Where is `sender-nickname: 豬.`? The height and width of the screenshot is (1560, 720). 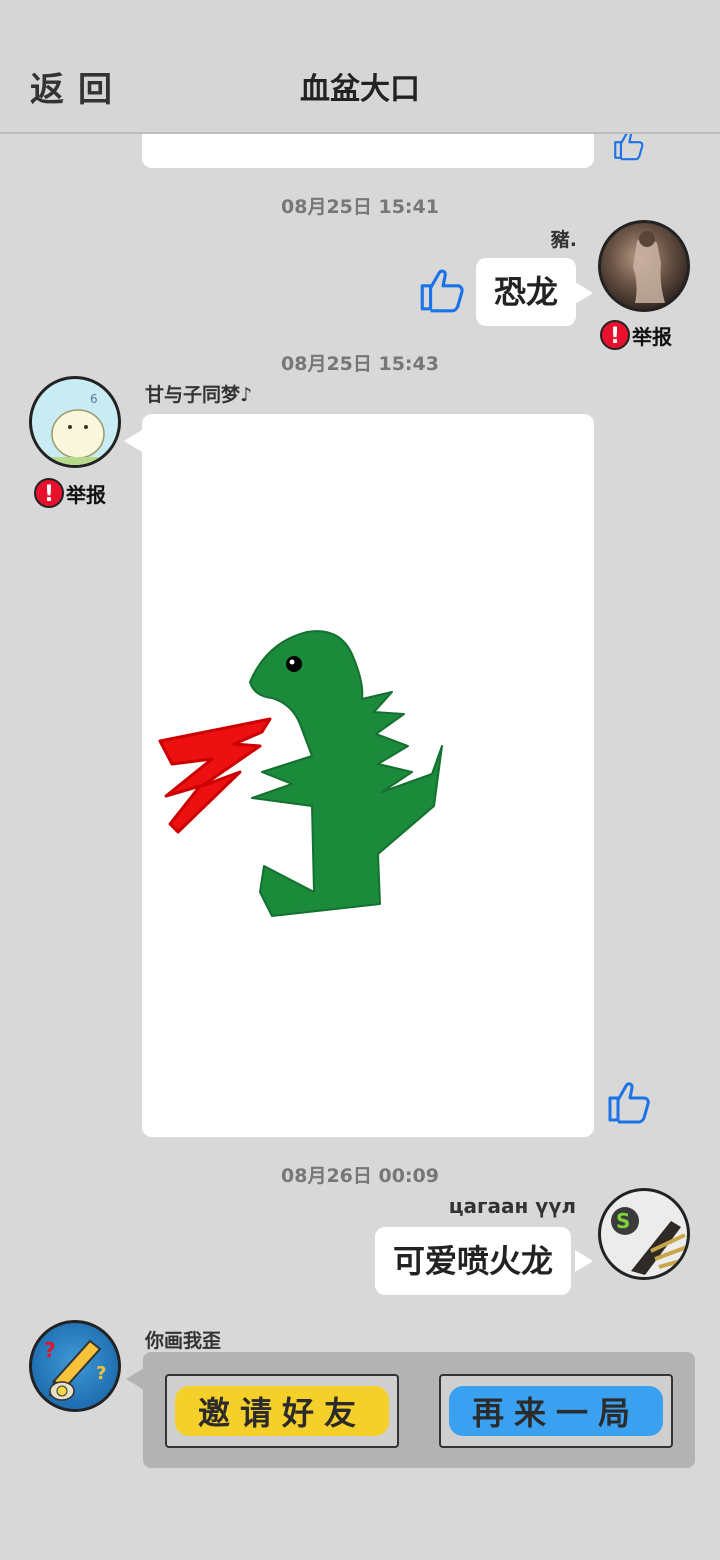 sender-nickname: 豬. is located at coordinates (563, 240).